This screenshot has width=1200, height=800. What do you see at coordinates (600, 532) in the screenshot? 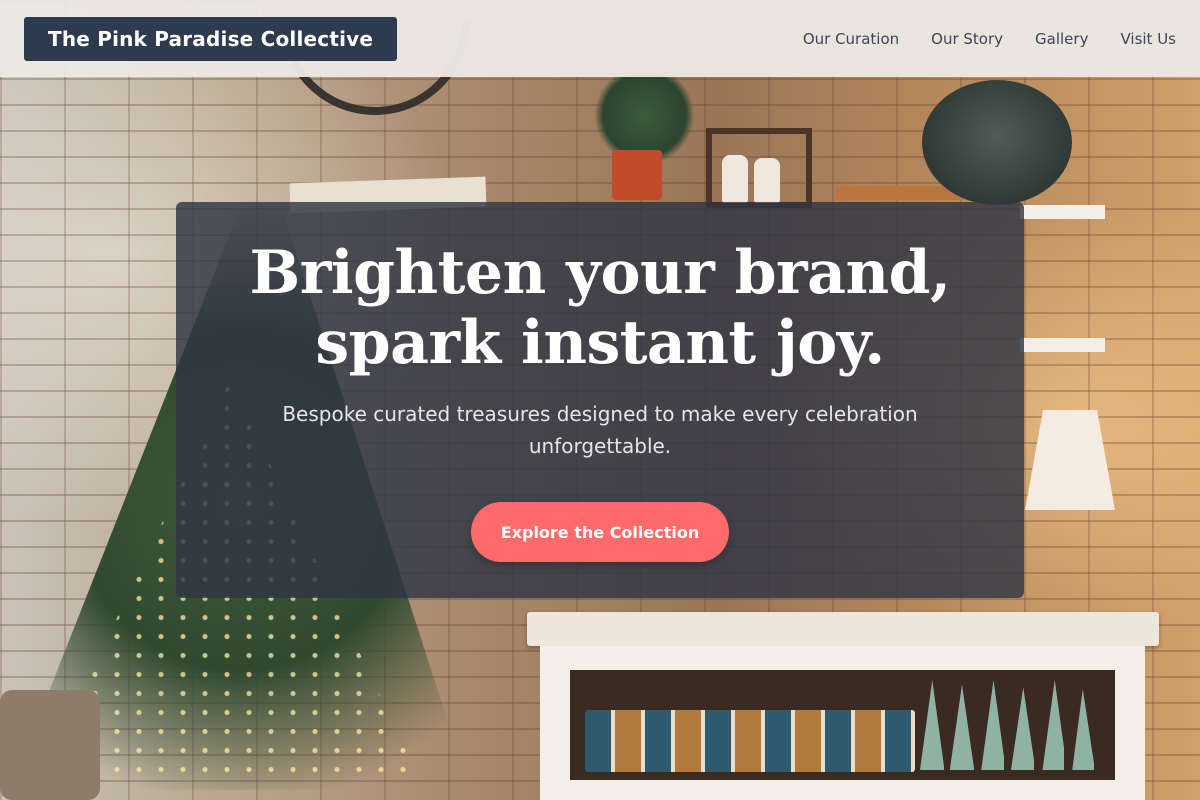
I see `explore-collection-button: Explore the Collection` at bounding box center [600, 532].